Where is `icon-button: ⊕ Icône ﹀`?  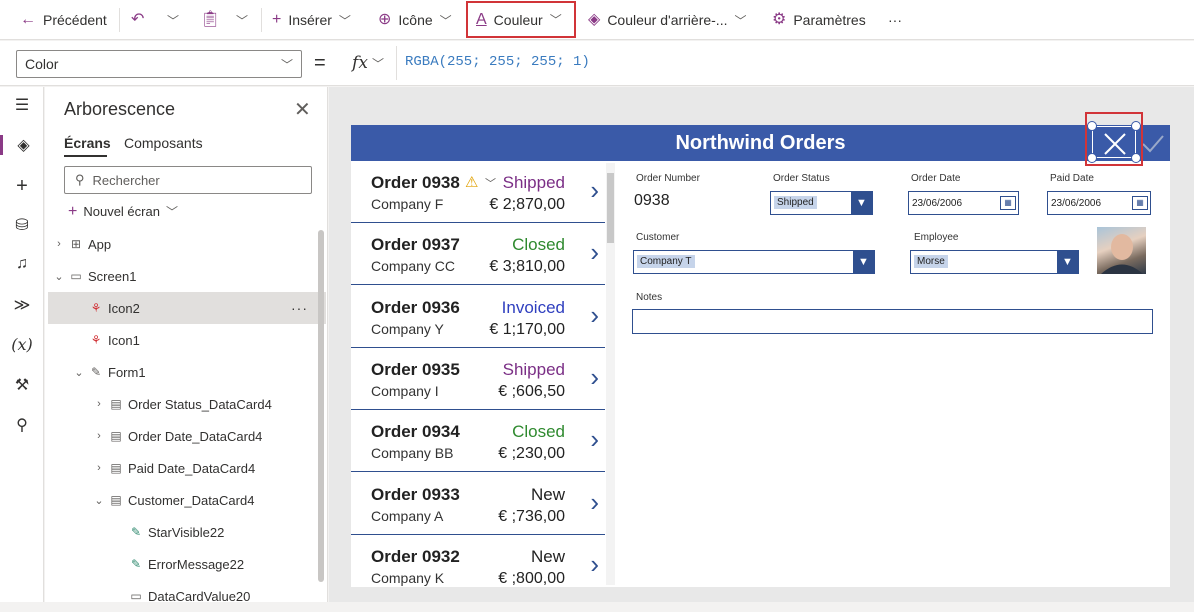
icon-button: ⊕ Icône ﹀ is located at coordinates (415, 20).